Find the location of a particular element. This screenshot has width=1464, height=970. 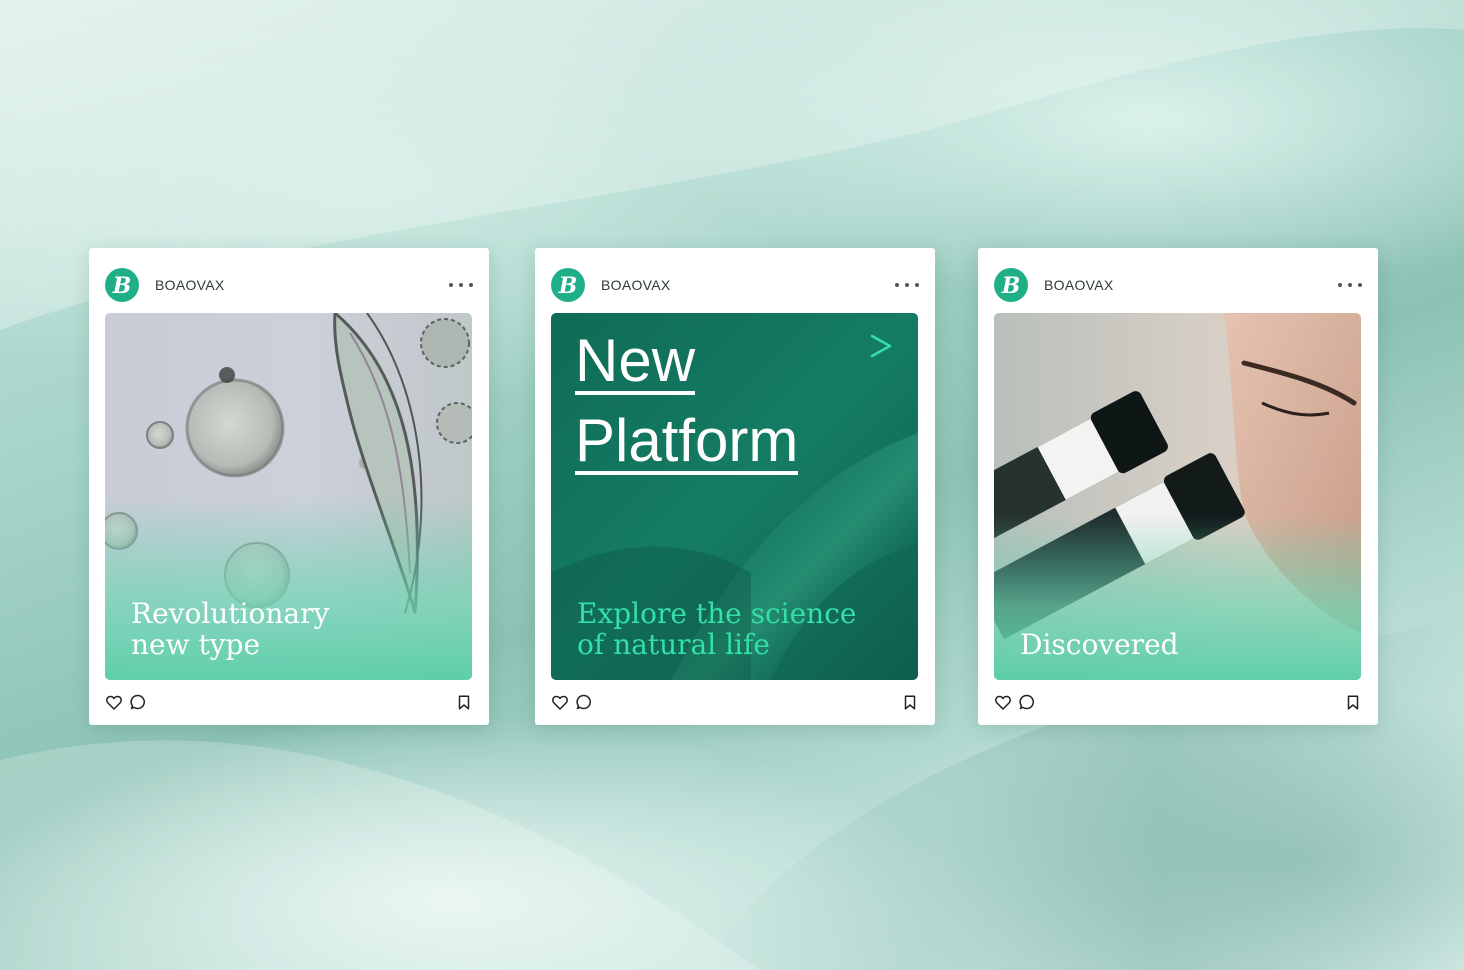

post-caption: Discovered is located at coordinates (1099, 644).